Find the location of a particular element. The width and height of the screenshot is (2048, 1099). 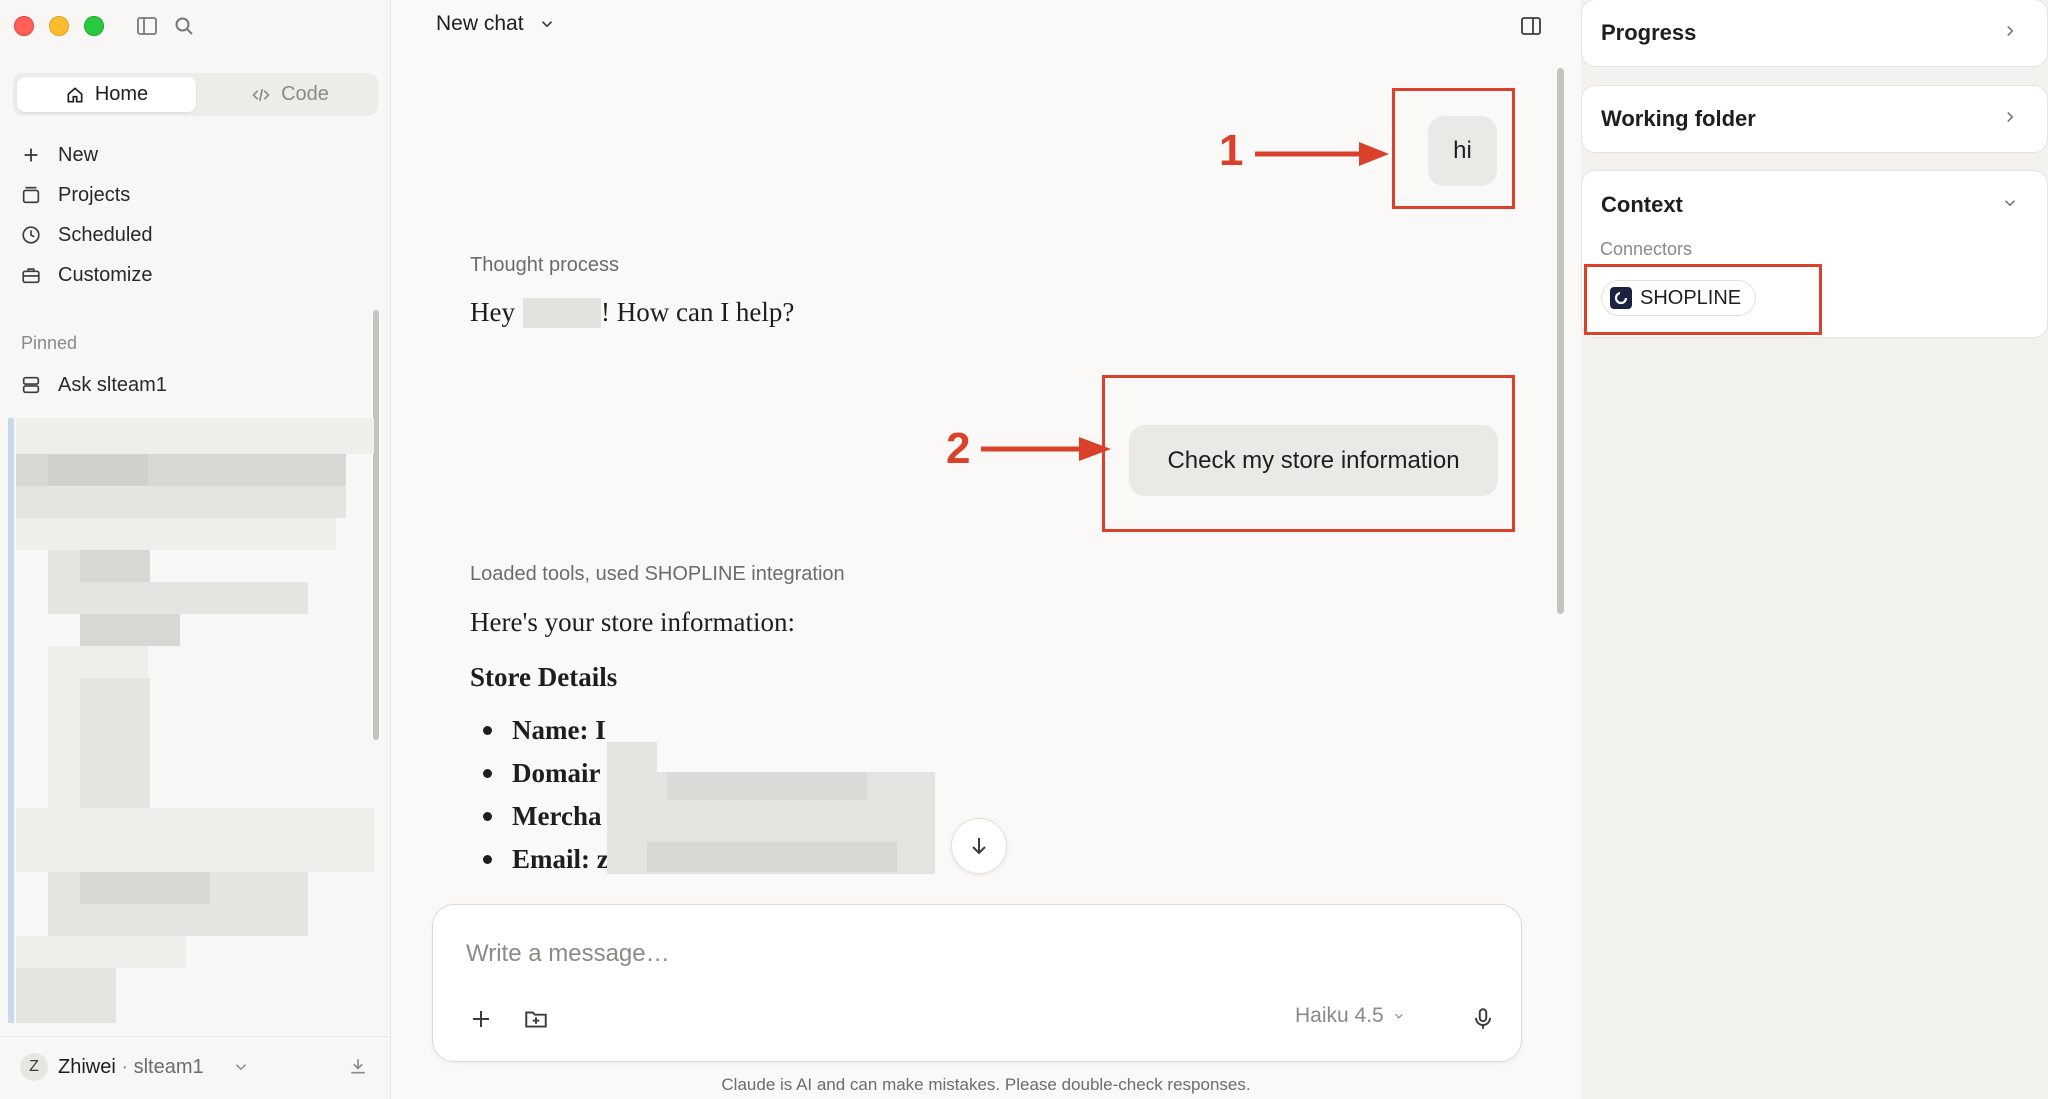

connectors-label: Connectors is located at coordinates (1646, 249).